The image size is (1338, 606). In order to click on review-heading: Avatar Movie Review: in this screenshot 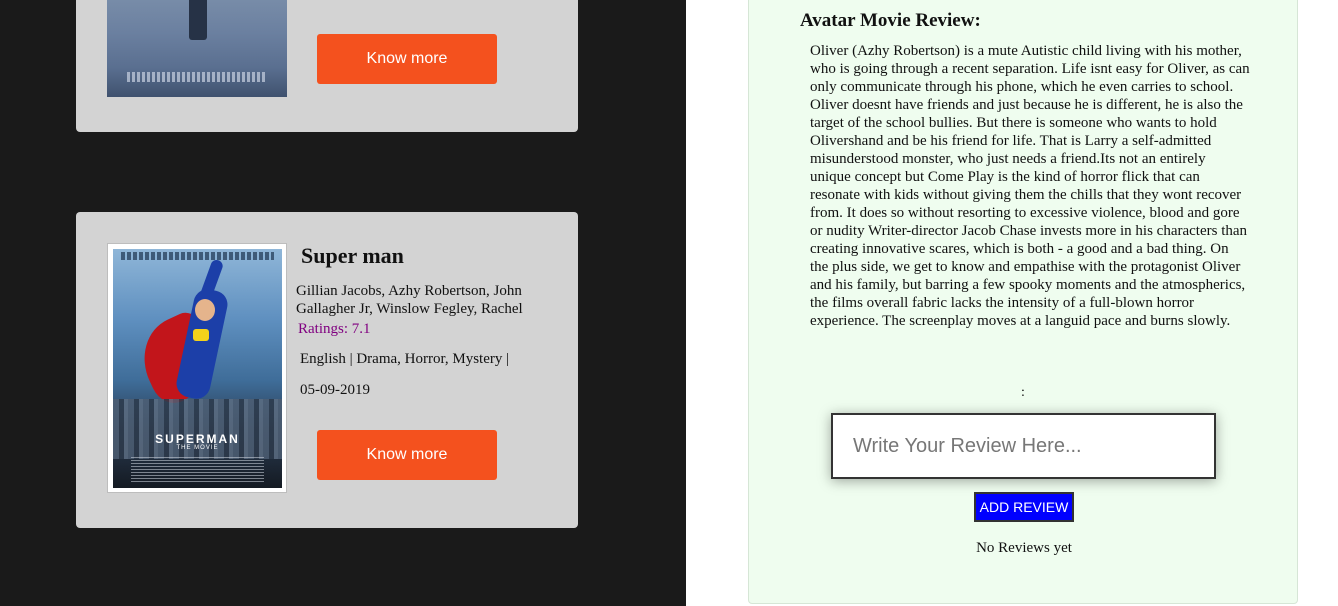, I will do `click(890, 20)`.